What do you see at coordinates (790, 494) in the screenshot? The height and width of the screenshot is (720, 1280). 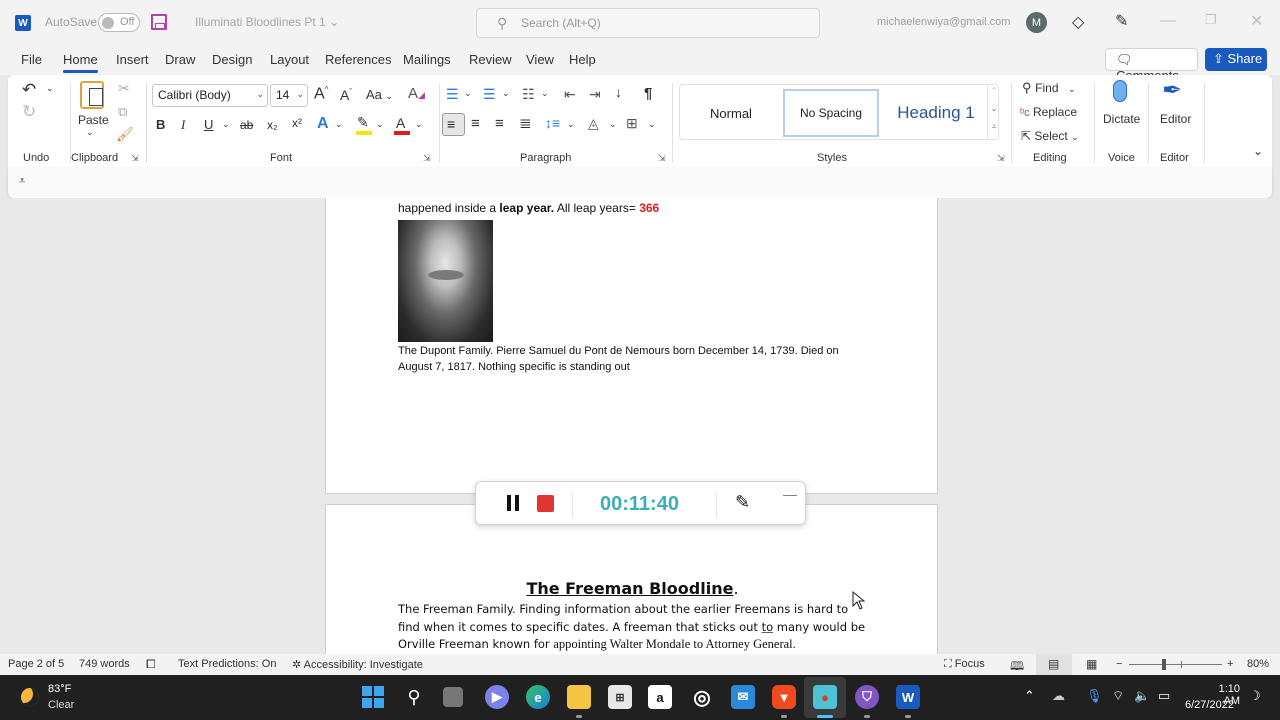 I see `recorder-minimize-button: —` at bounding box center [790, 494].